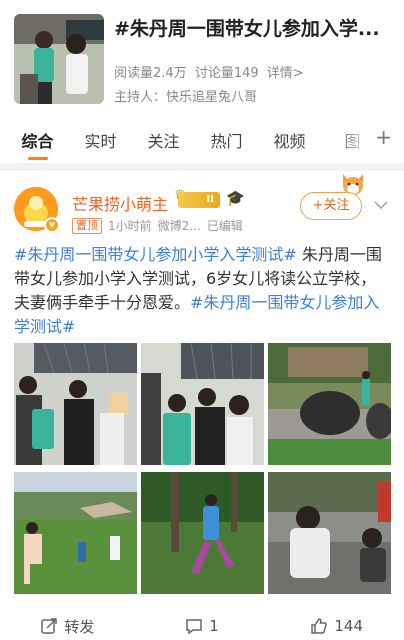 The image size is (404, 640). What do you see at coordinates (289, 140) in the screenshot?
I see `tab-video: 视频` at bounding box center [289, 140].